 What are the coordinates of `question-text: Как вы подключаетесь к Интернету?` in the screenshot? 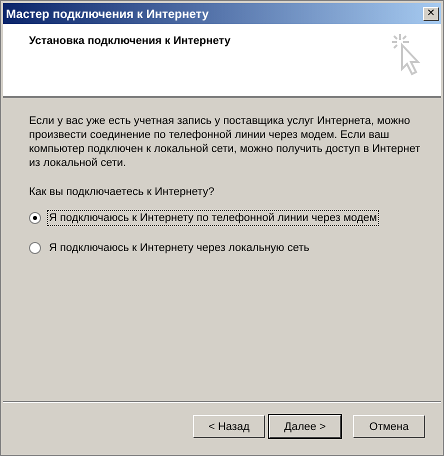 It's located at (122, 192).